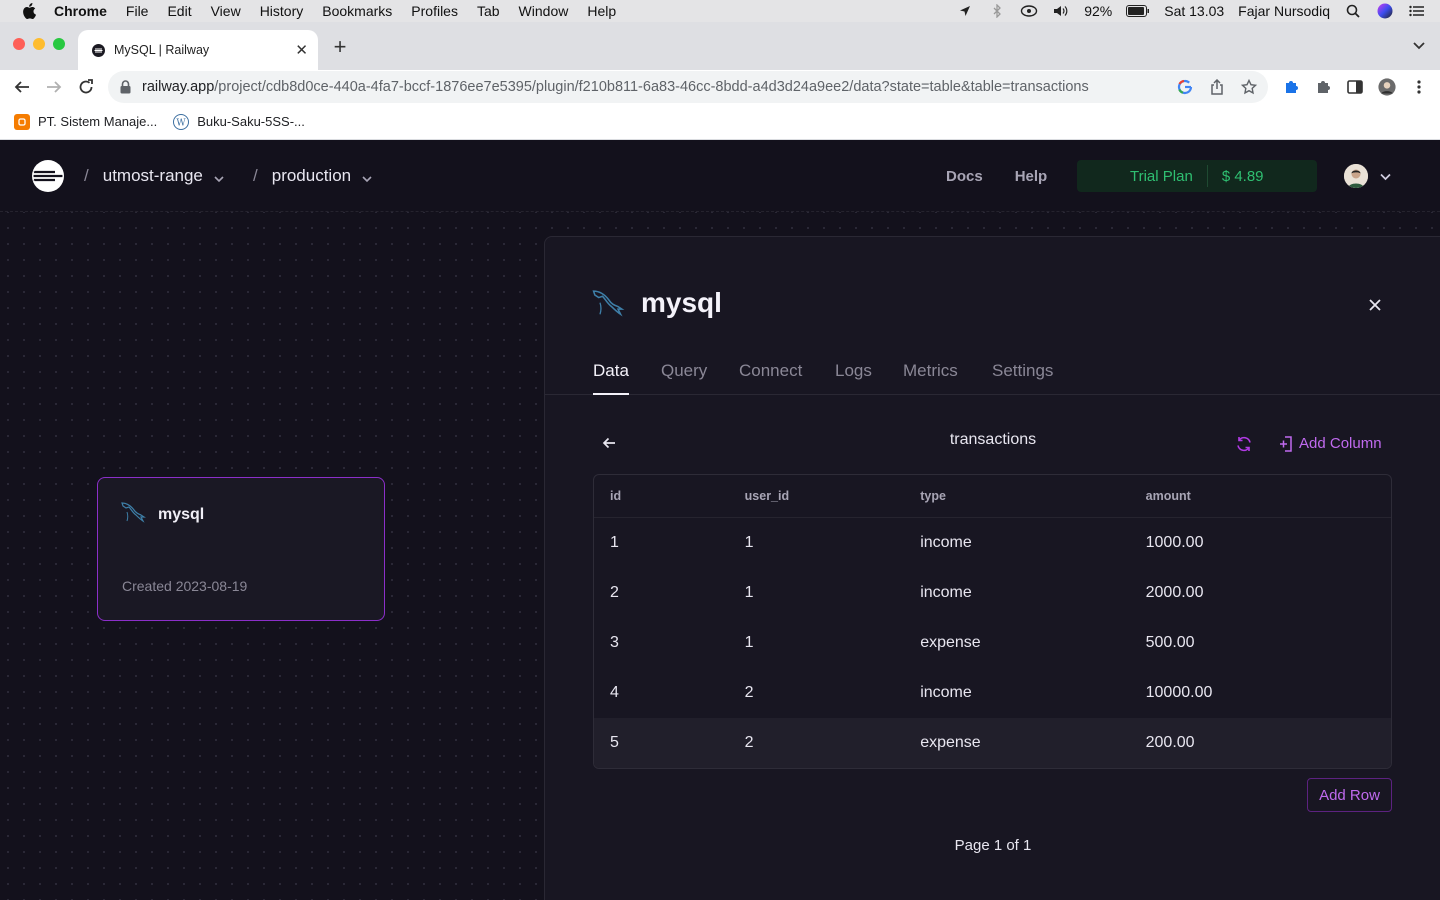 This screenshot has width=1440, height=900. Describe the element at coordinates (684, 378) in the screenshot. I see `tab-query: Query` at that location.